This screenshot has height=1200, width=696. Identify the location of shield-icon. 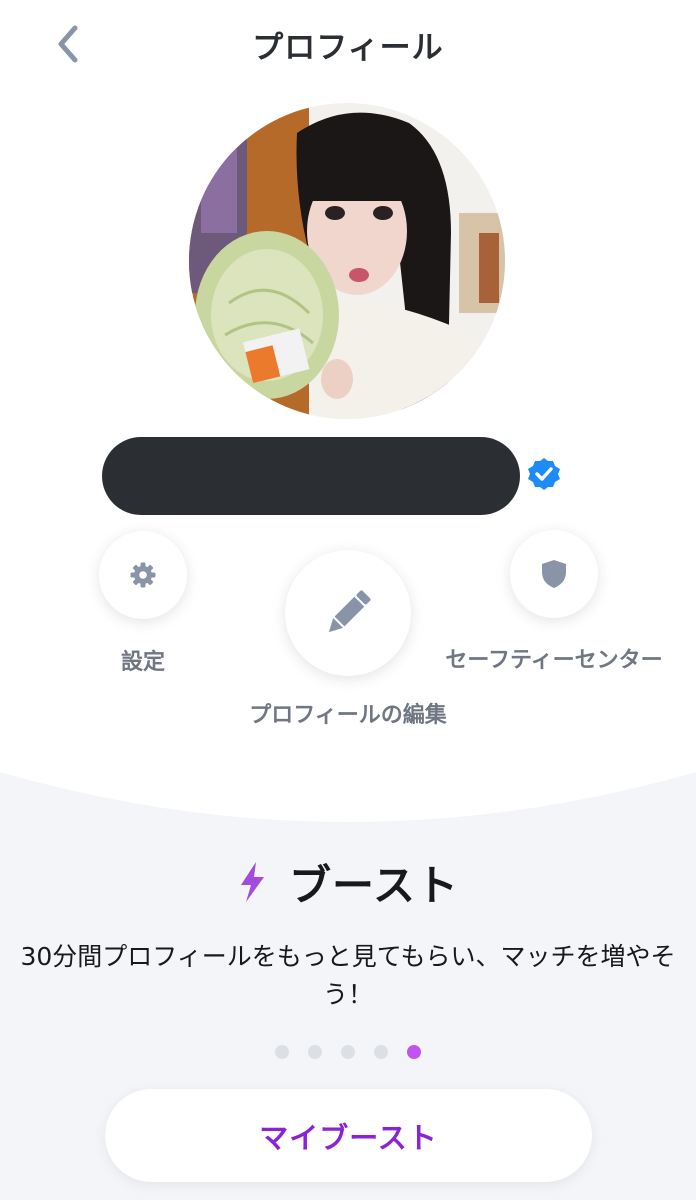
(554, 574).